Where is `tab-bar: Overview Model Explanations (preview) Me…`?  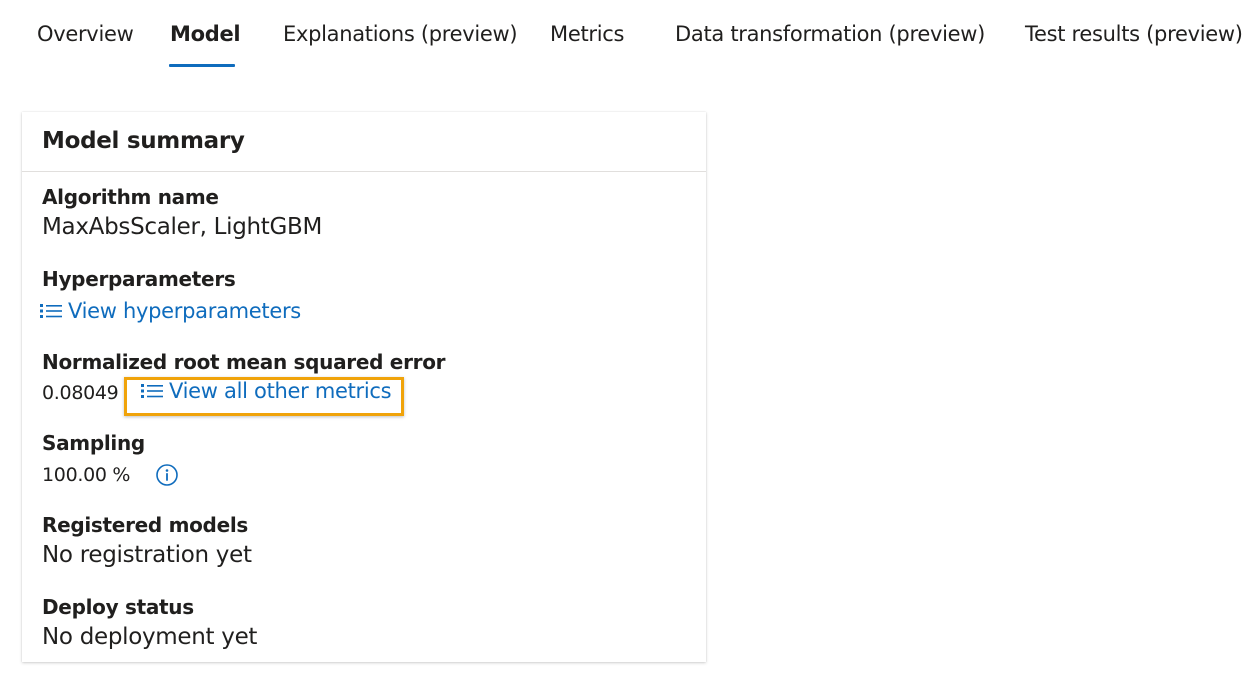 tab-bar: Overview Model Explanations (preview) Me… is located at coordinates (622, 35).